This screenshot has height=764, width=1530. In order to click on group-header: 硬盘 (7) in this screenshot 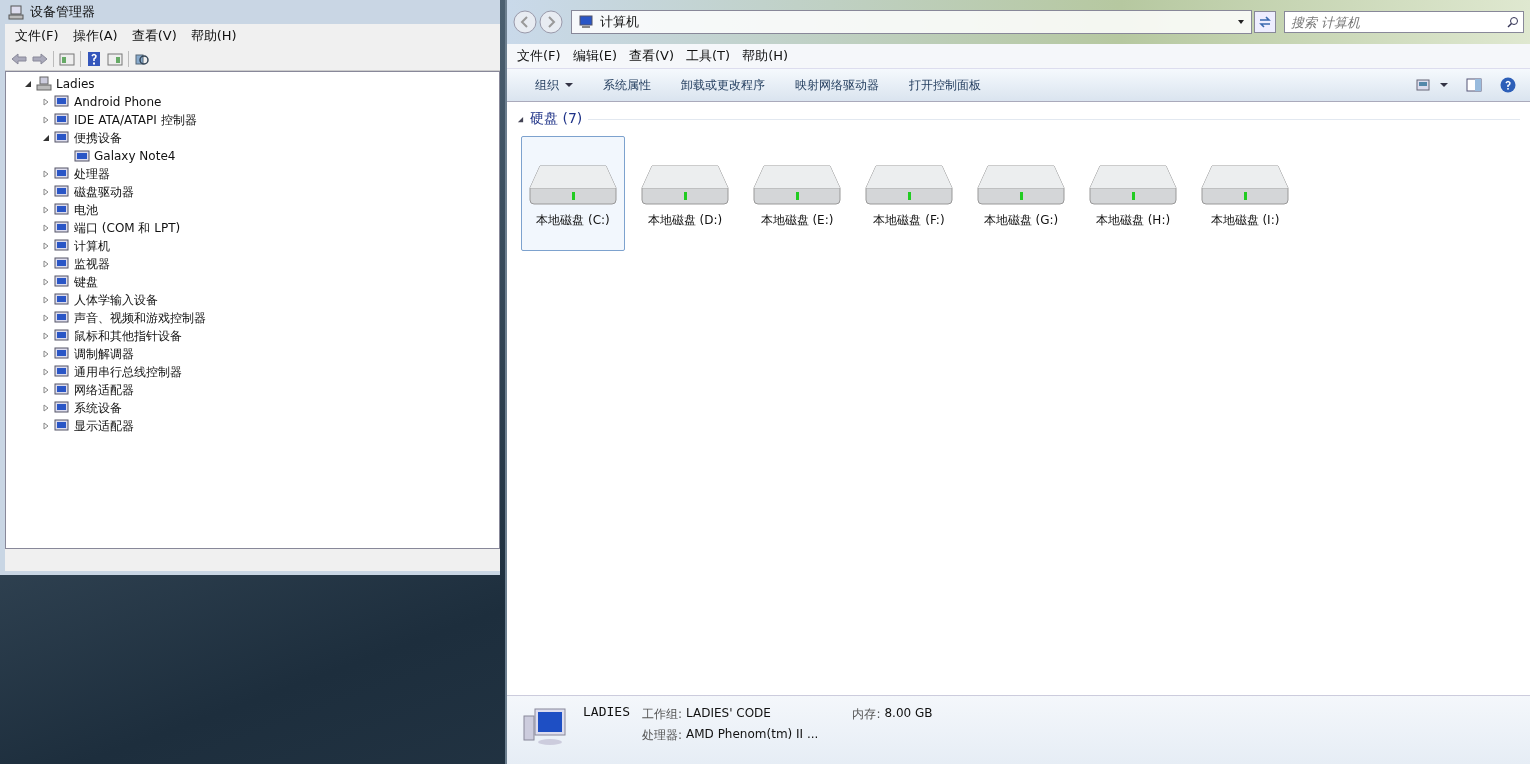, I will do `click(556, 119)`.